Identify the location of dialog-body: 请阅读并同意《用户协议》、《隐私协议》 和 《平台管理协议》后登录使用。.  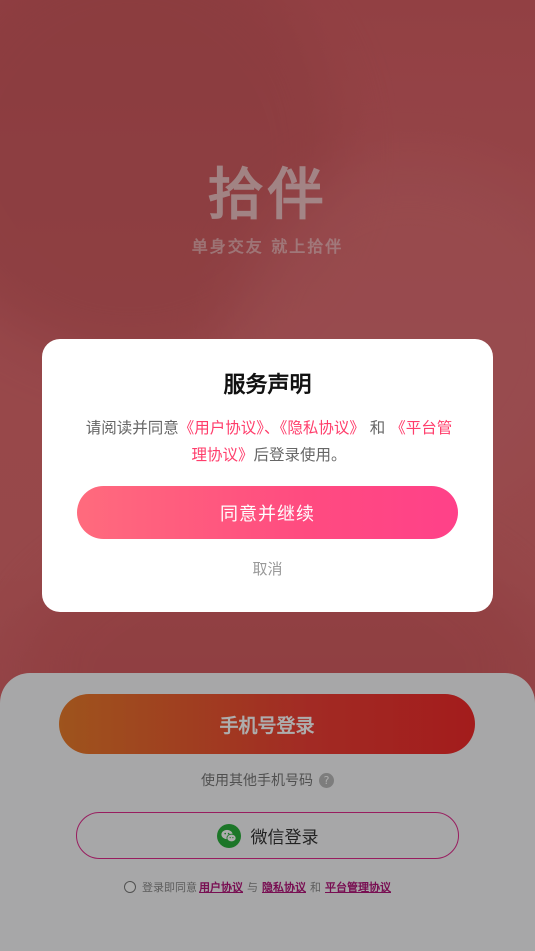
(269, 442).